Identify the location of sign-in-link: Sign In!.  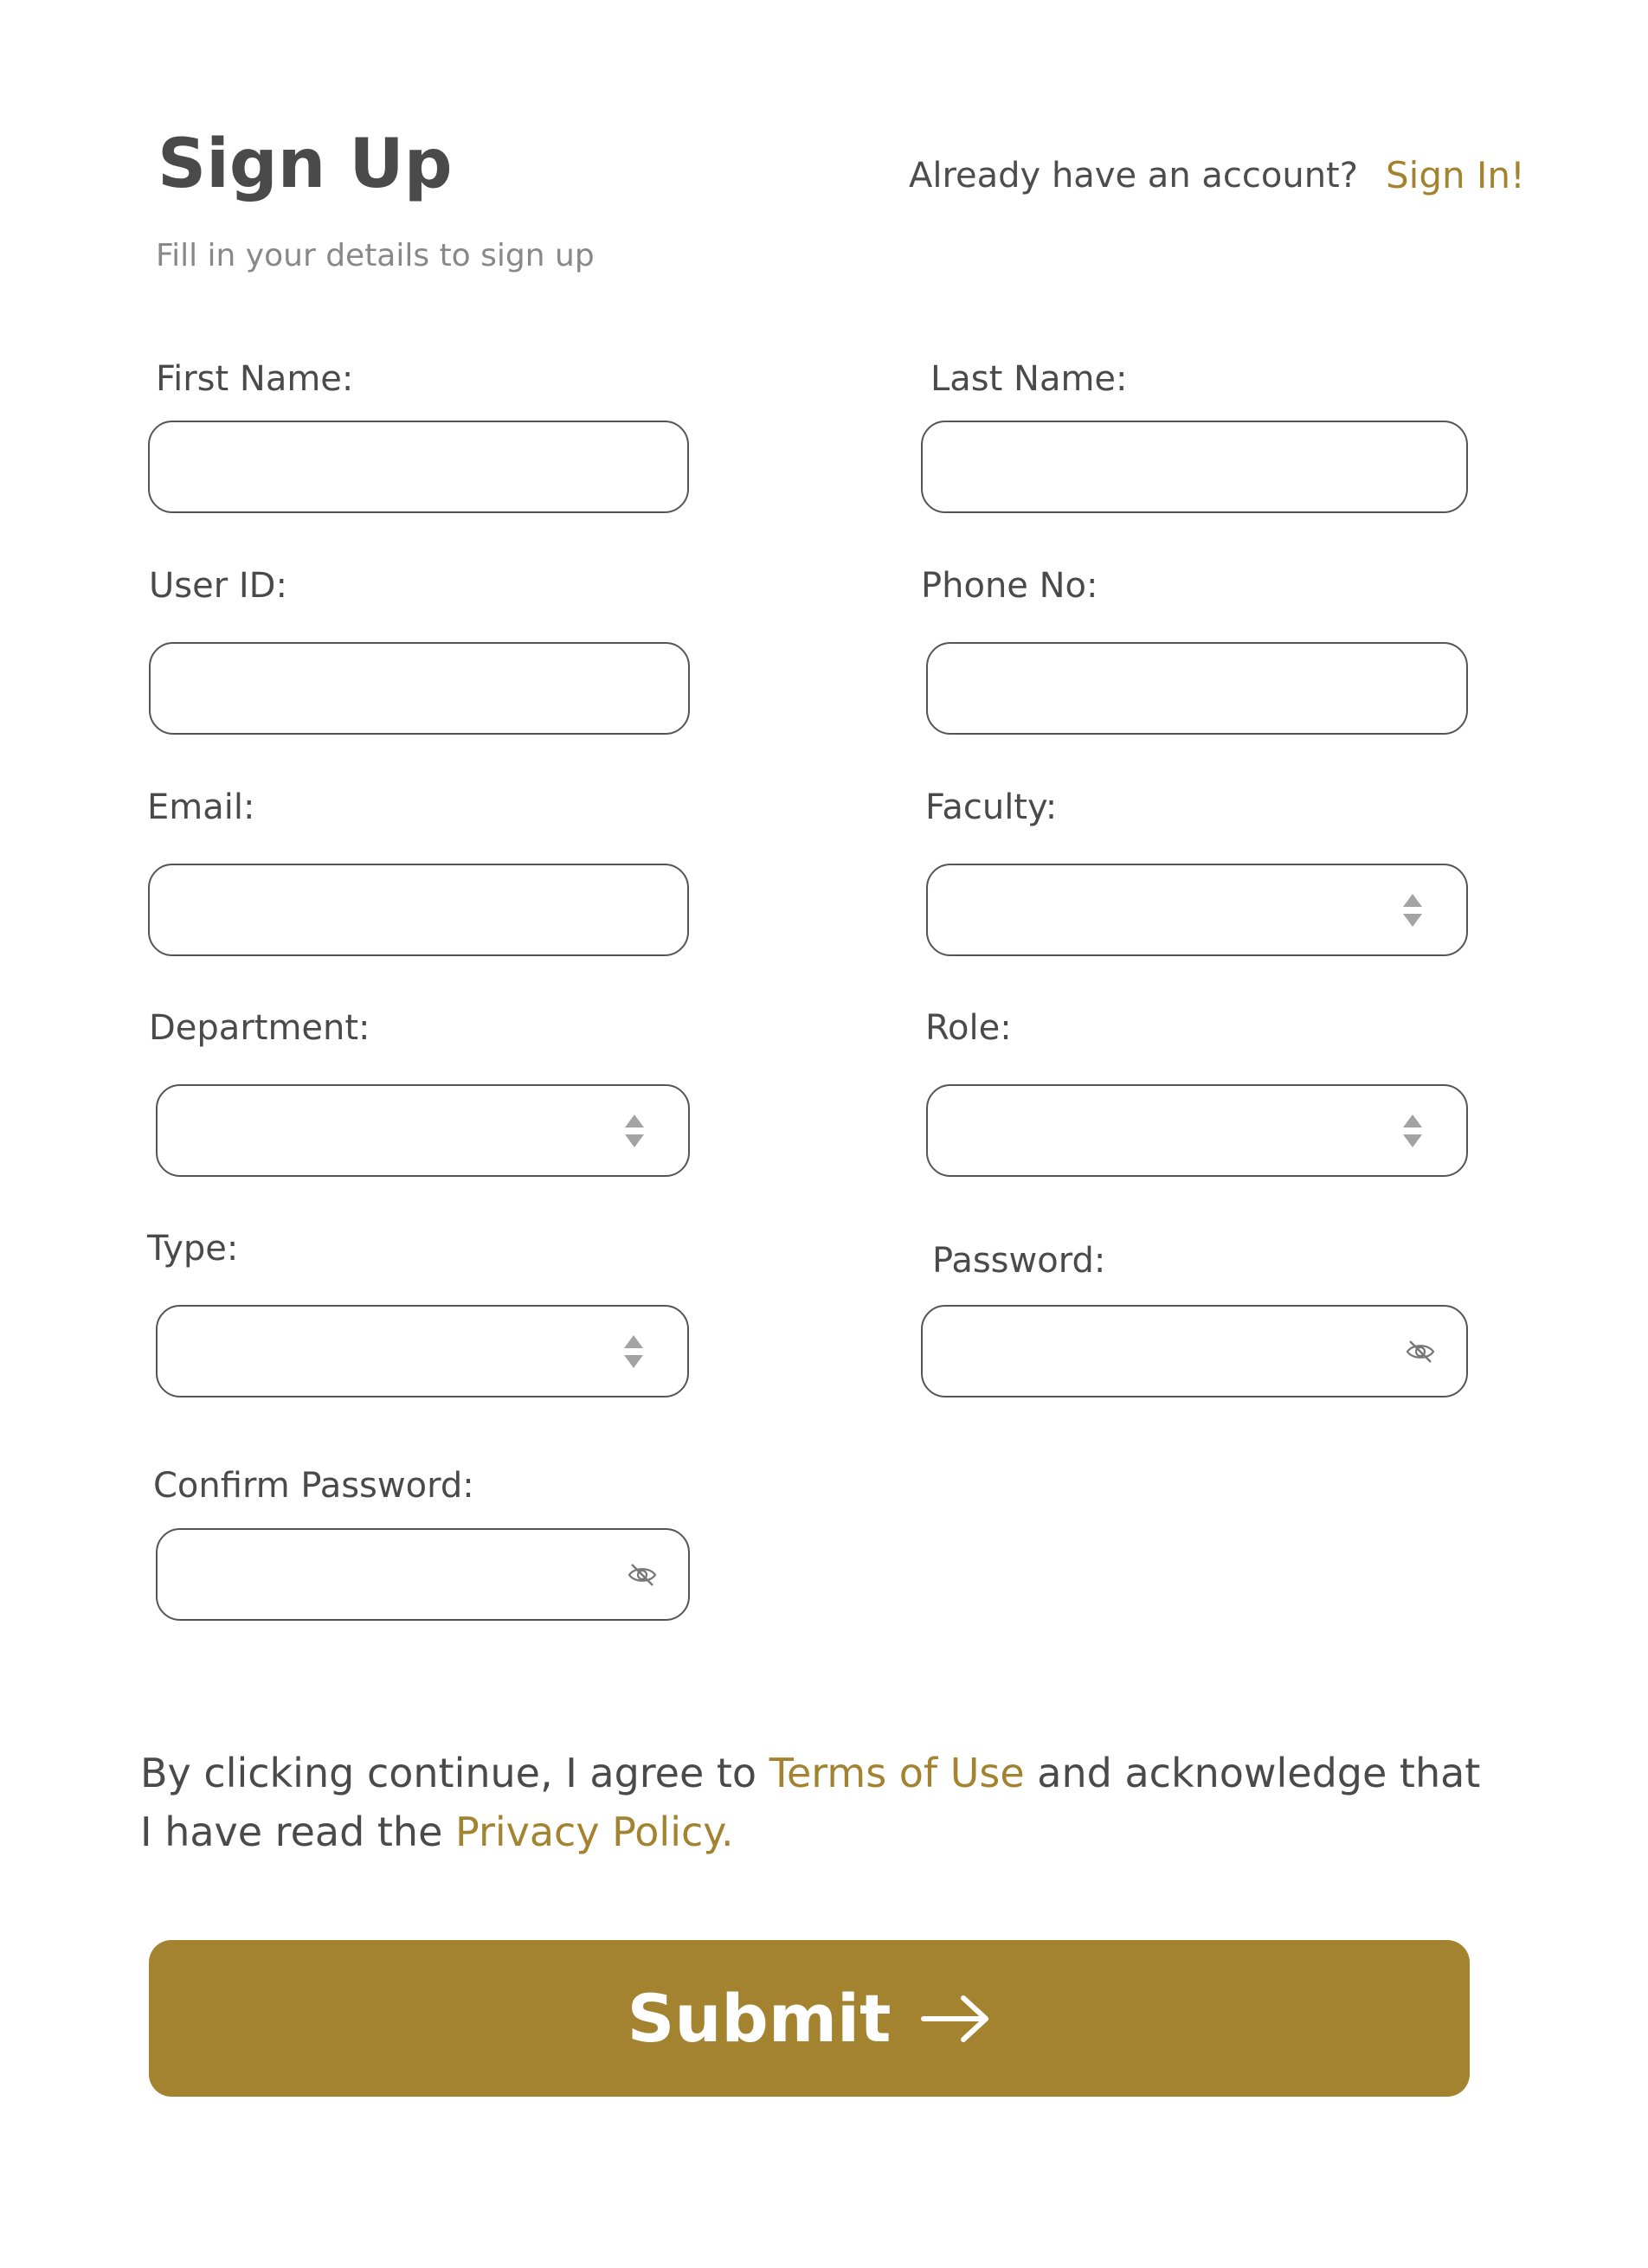
(1455, 175).